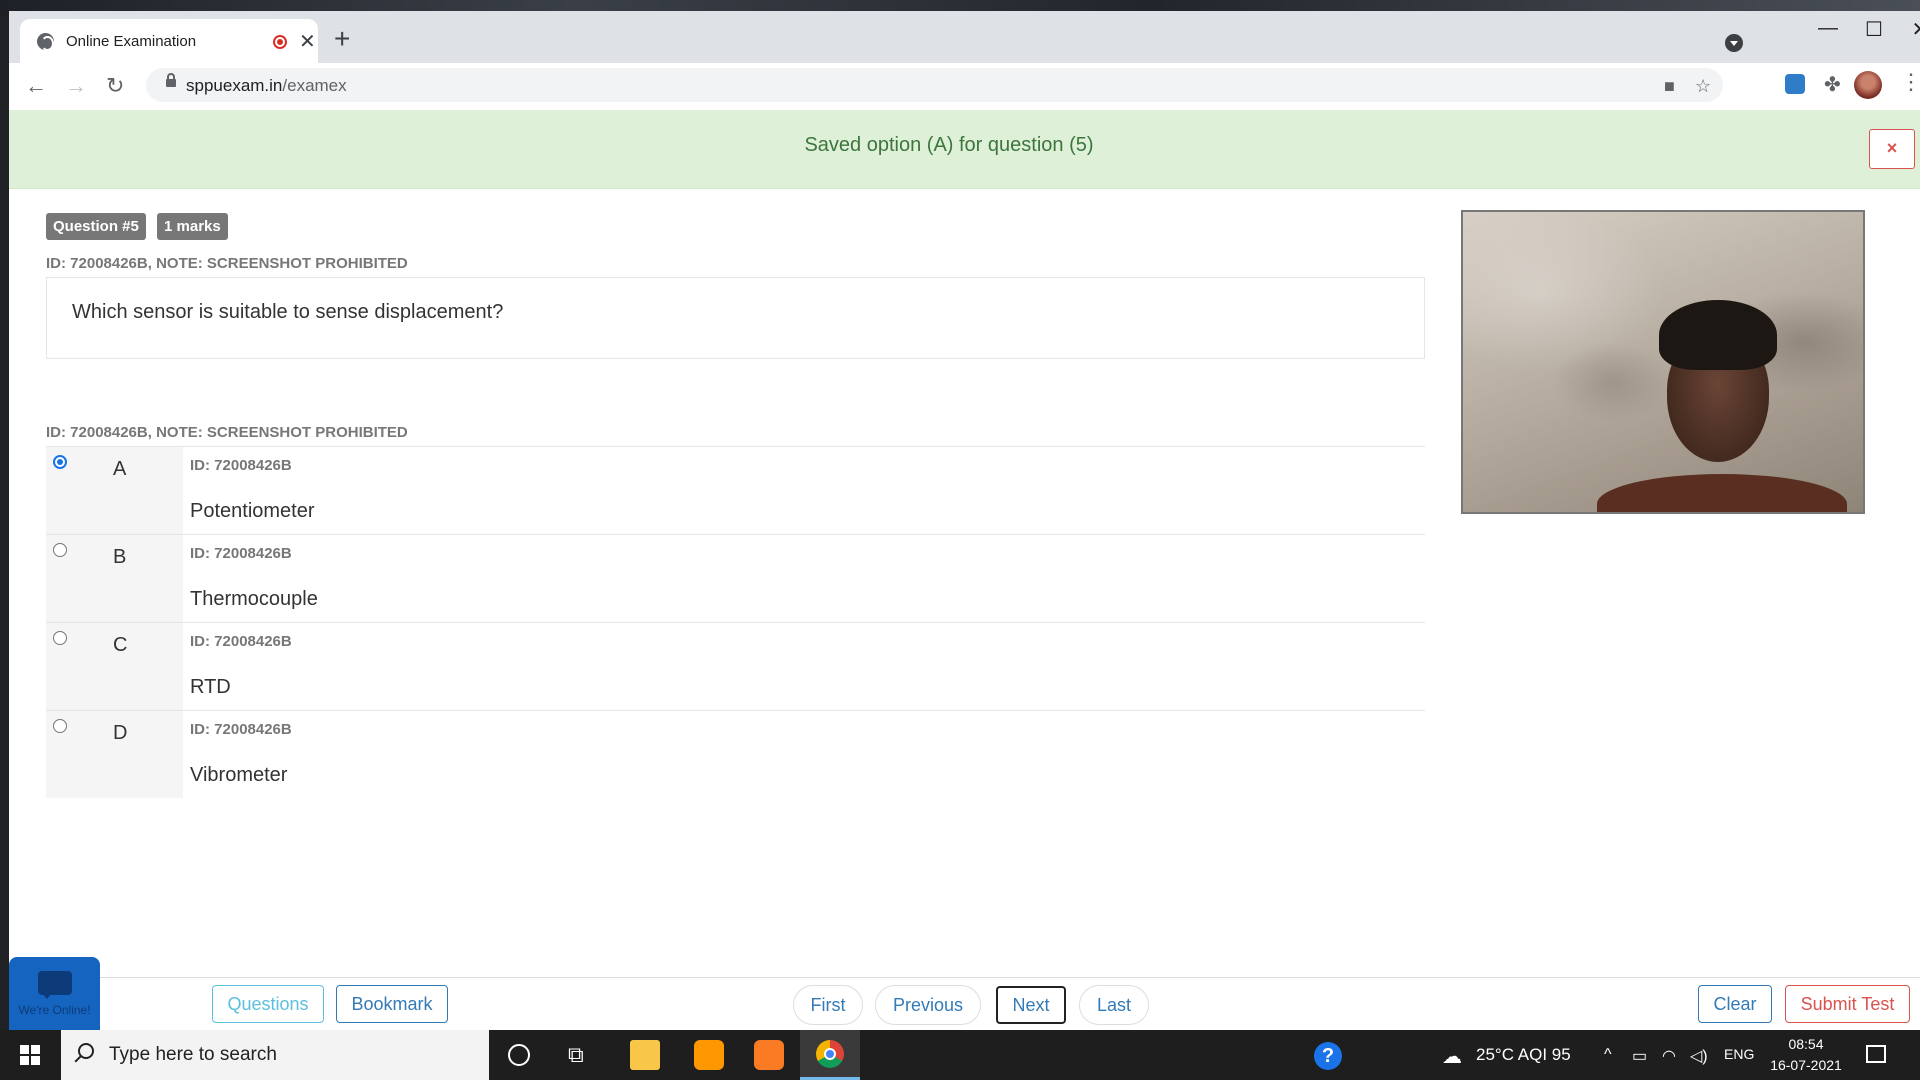 This screenshot has width=1920, height=1080. I want to click on option-letter: B, so click(120, 557).